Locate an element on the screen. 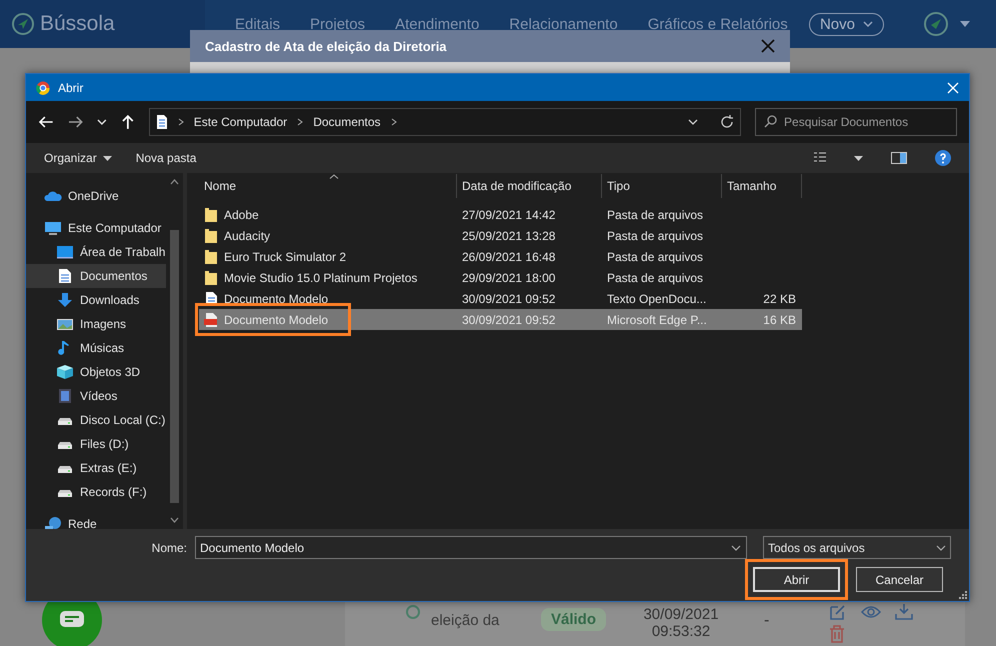  sidebar-item: Área de Trabalh is located at coordinates (96, 252).